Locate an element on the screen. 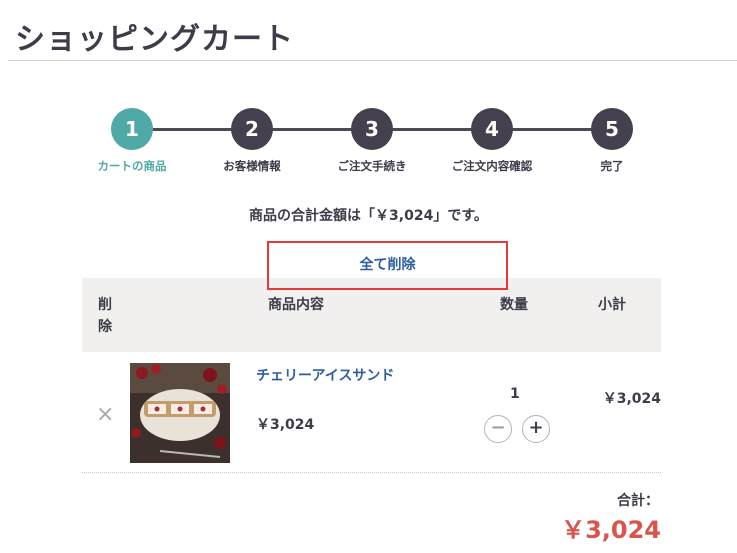 Image resolution: width=737 pixels, height=553 pixels. product-unit-price: ￥3,024 is located at coordinates (285, 425).